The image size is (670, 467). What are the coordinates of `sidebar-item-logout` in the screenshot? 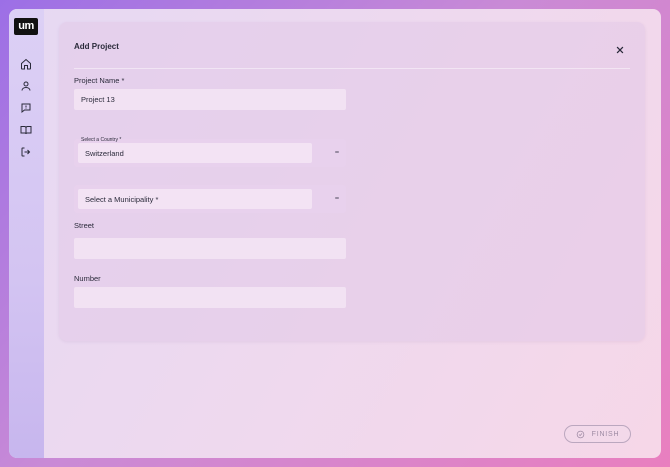 It's located at (26, 152).